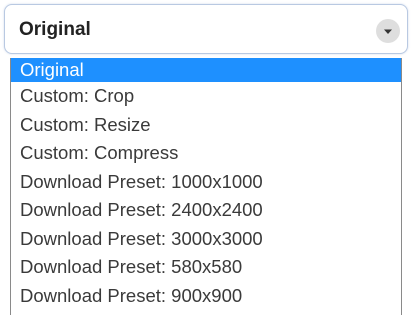 The image size is (412, 315). I want to click on option-preset-1000: Download Preset: 1000x1000, so click(206, 182).